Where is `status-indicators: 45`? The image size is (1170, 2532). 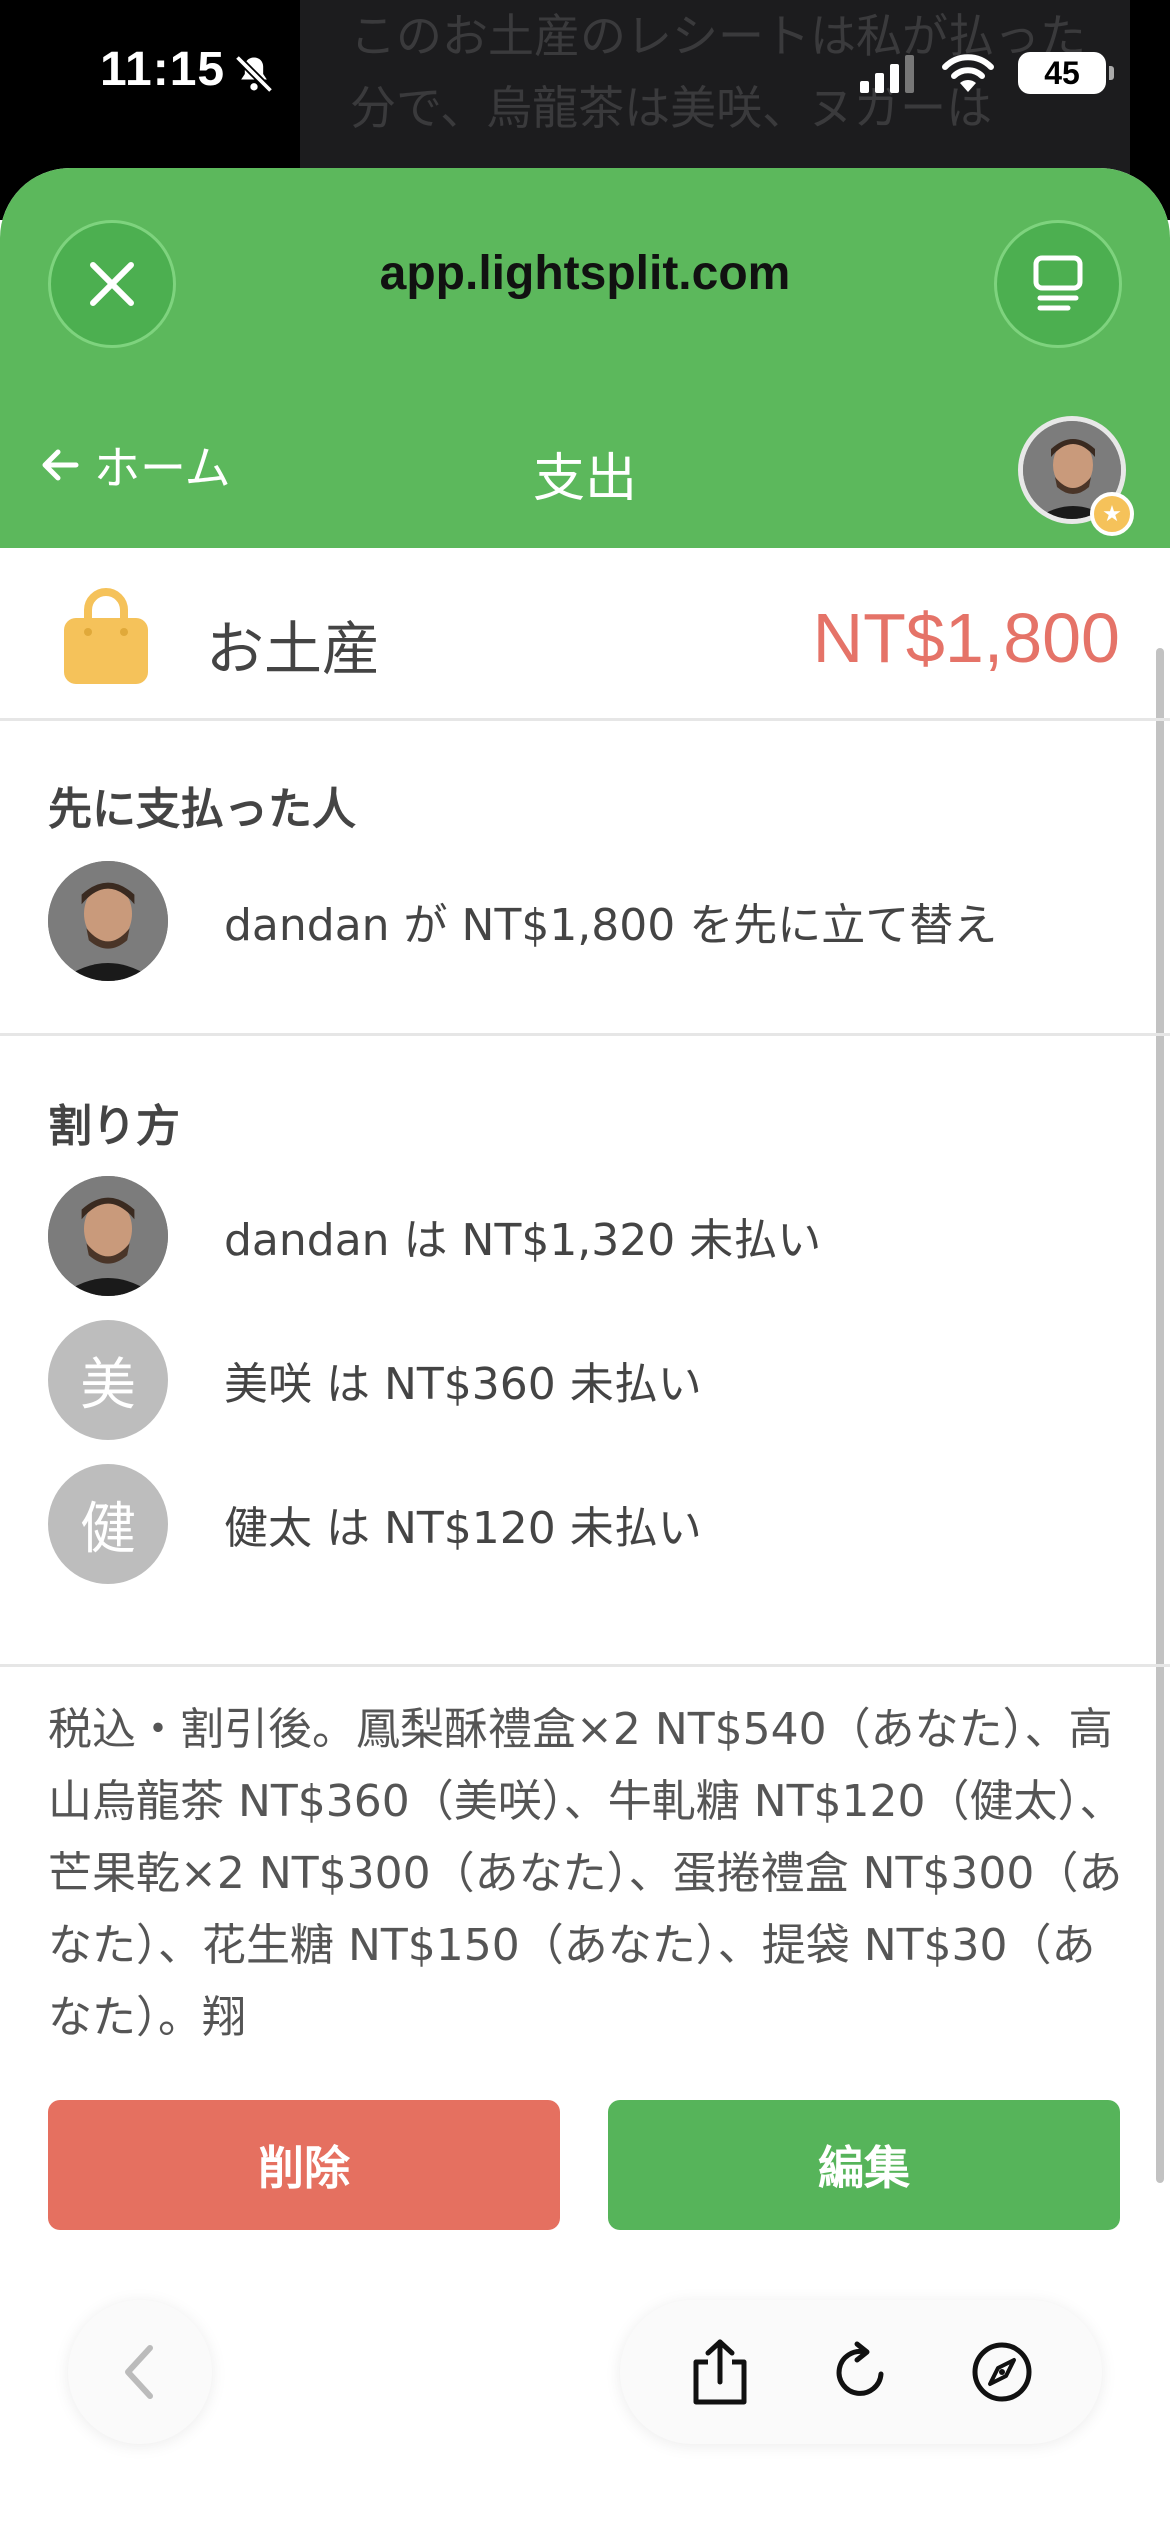
status-indicators: 45 is located at coordinates (986, 73).